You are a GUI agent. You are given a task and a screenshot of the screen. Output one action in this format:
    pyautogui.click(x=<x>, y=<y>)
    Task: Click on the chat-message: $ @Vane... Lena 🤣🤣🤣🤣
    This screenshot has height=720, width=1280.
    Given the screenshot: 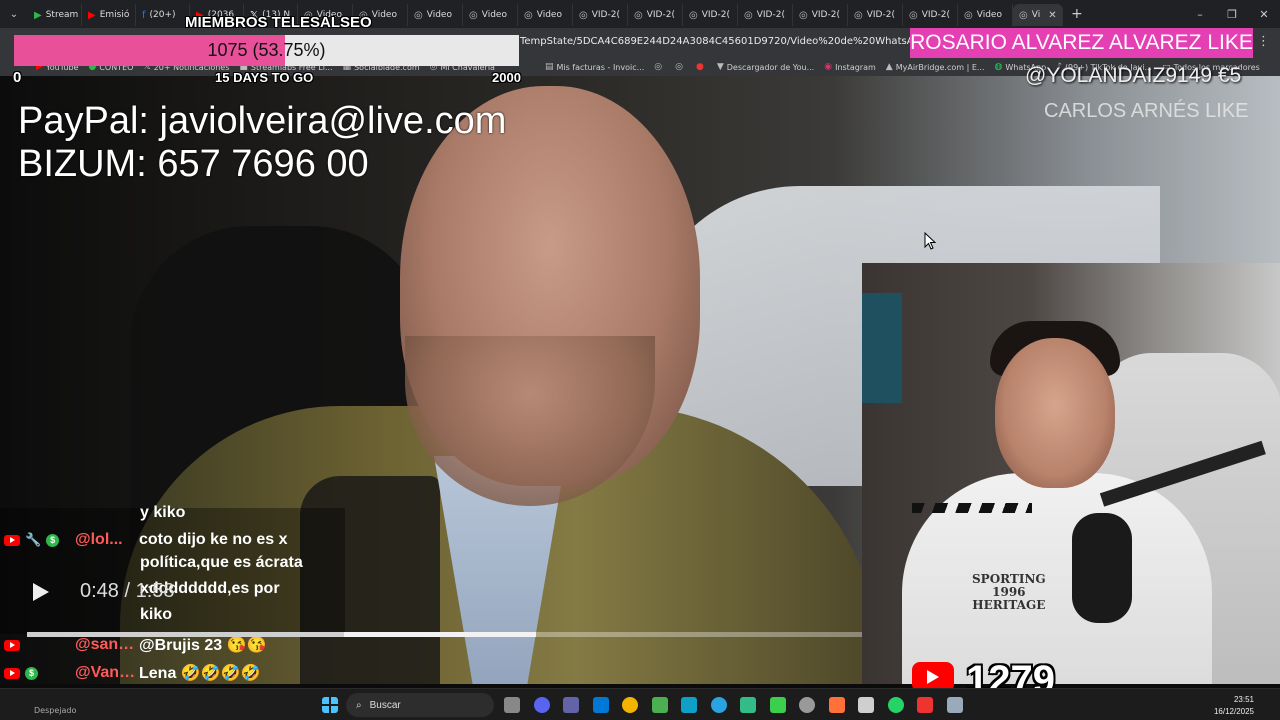 What is the action you would take?
    pyautogui.click(x=130, y=673)
    